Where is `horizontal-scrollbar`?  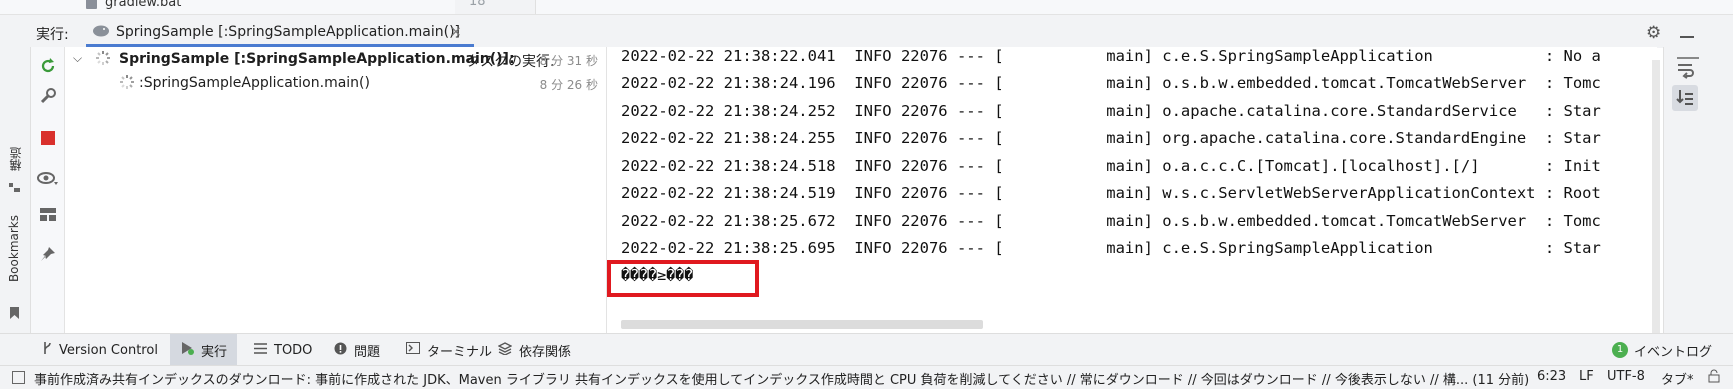
horizontal-scrollbar is located at coordinates (802, 324).